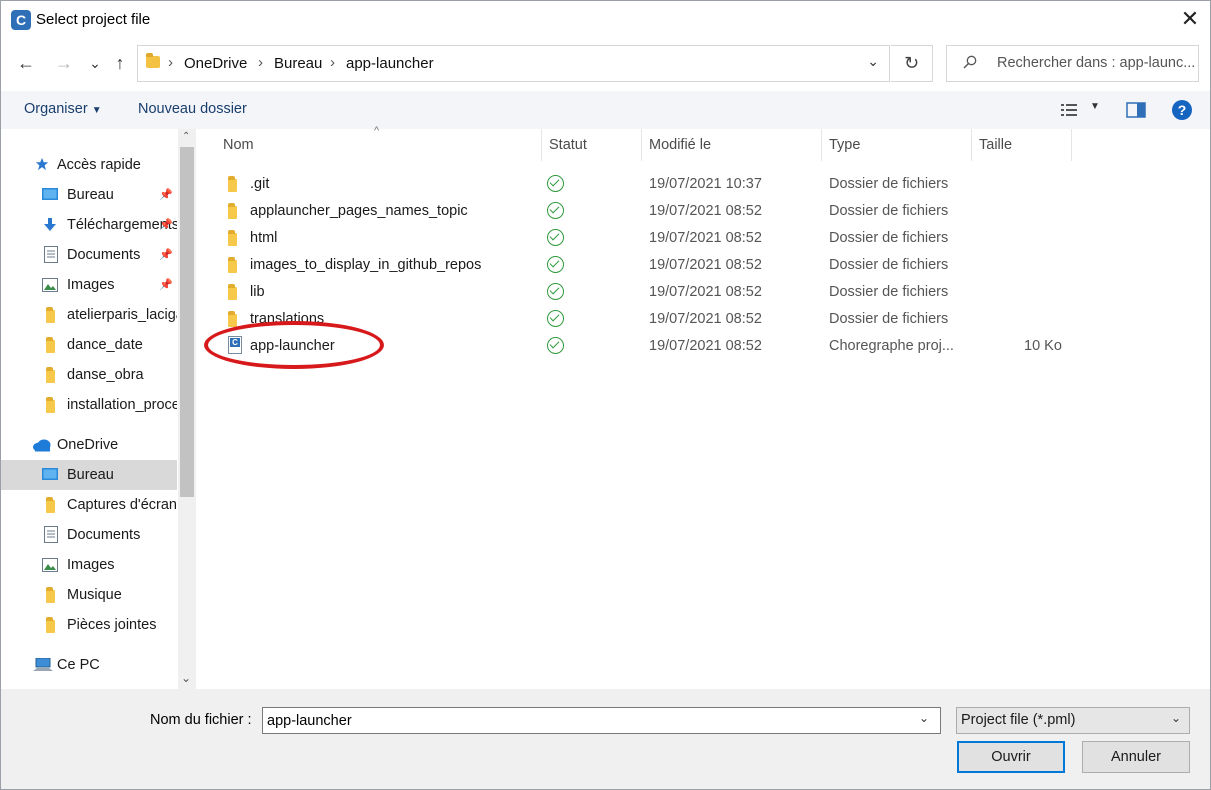 The image size is (1211, 790). What do you see at coordinates (186, 678) in the screenshot?
I see `scroll-down-arrow: ⌄` at bounding box center [186, 678].